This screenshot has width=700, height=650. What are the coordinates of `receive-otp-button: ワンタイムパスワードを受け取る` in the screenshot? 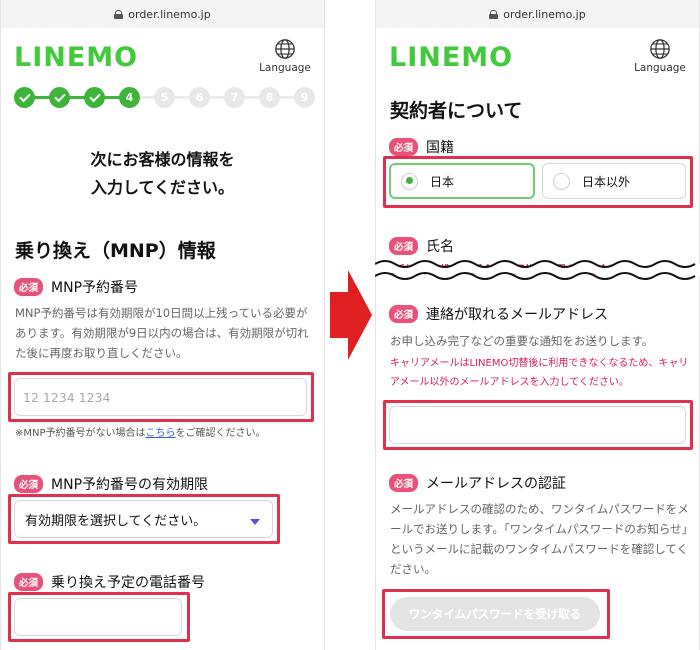 It's located at (495, 614).